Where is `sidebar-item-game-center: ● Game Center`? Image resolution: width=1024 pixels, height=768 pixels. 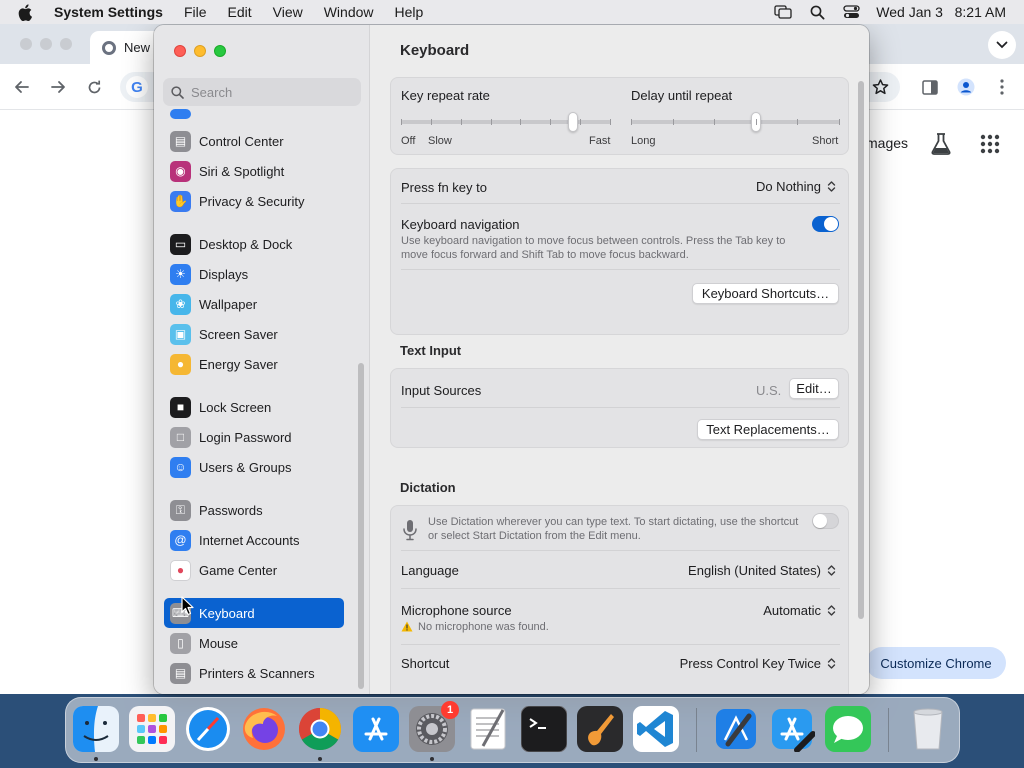
sidebar-item-game-center: ● Game Center is located at coordinates (254, 570).